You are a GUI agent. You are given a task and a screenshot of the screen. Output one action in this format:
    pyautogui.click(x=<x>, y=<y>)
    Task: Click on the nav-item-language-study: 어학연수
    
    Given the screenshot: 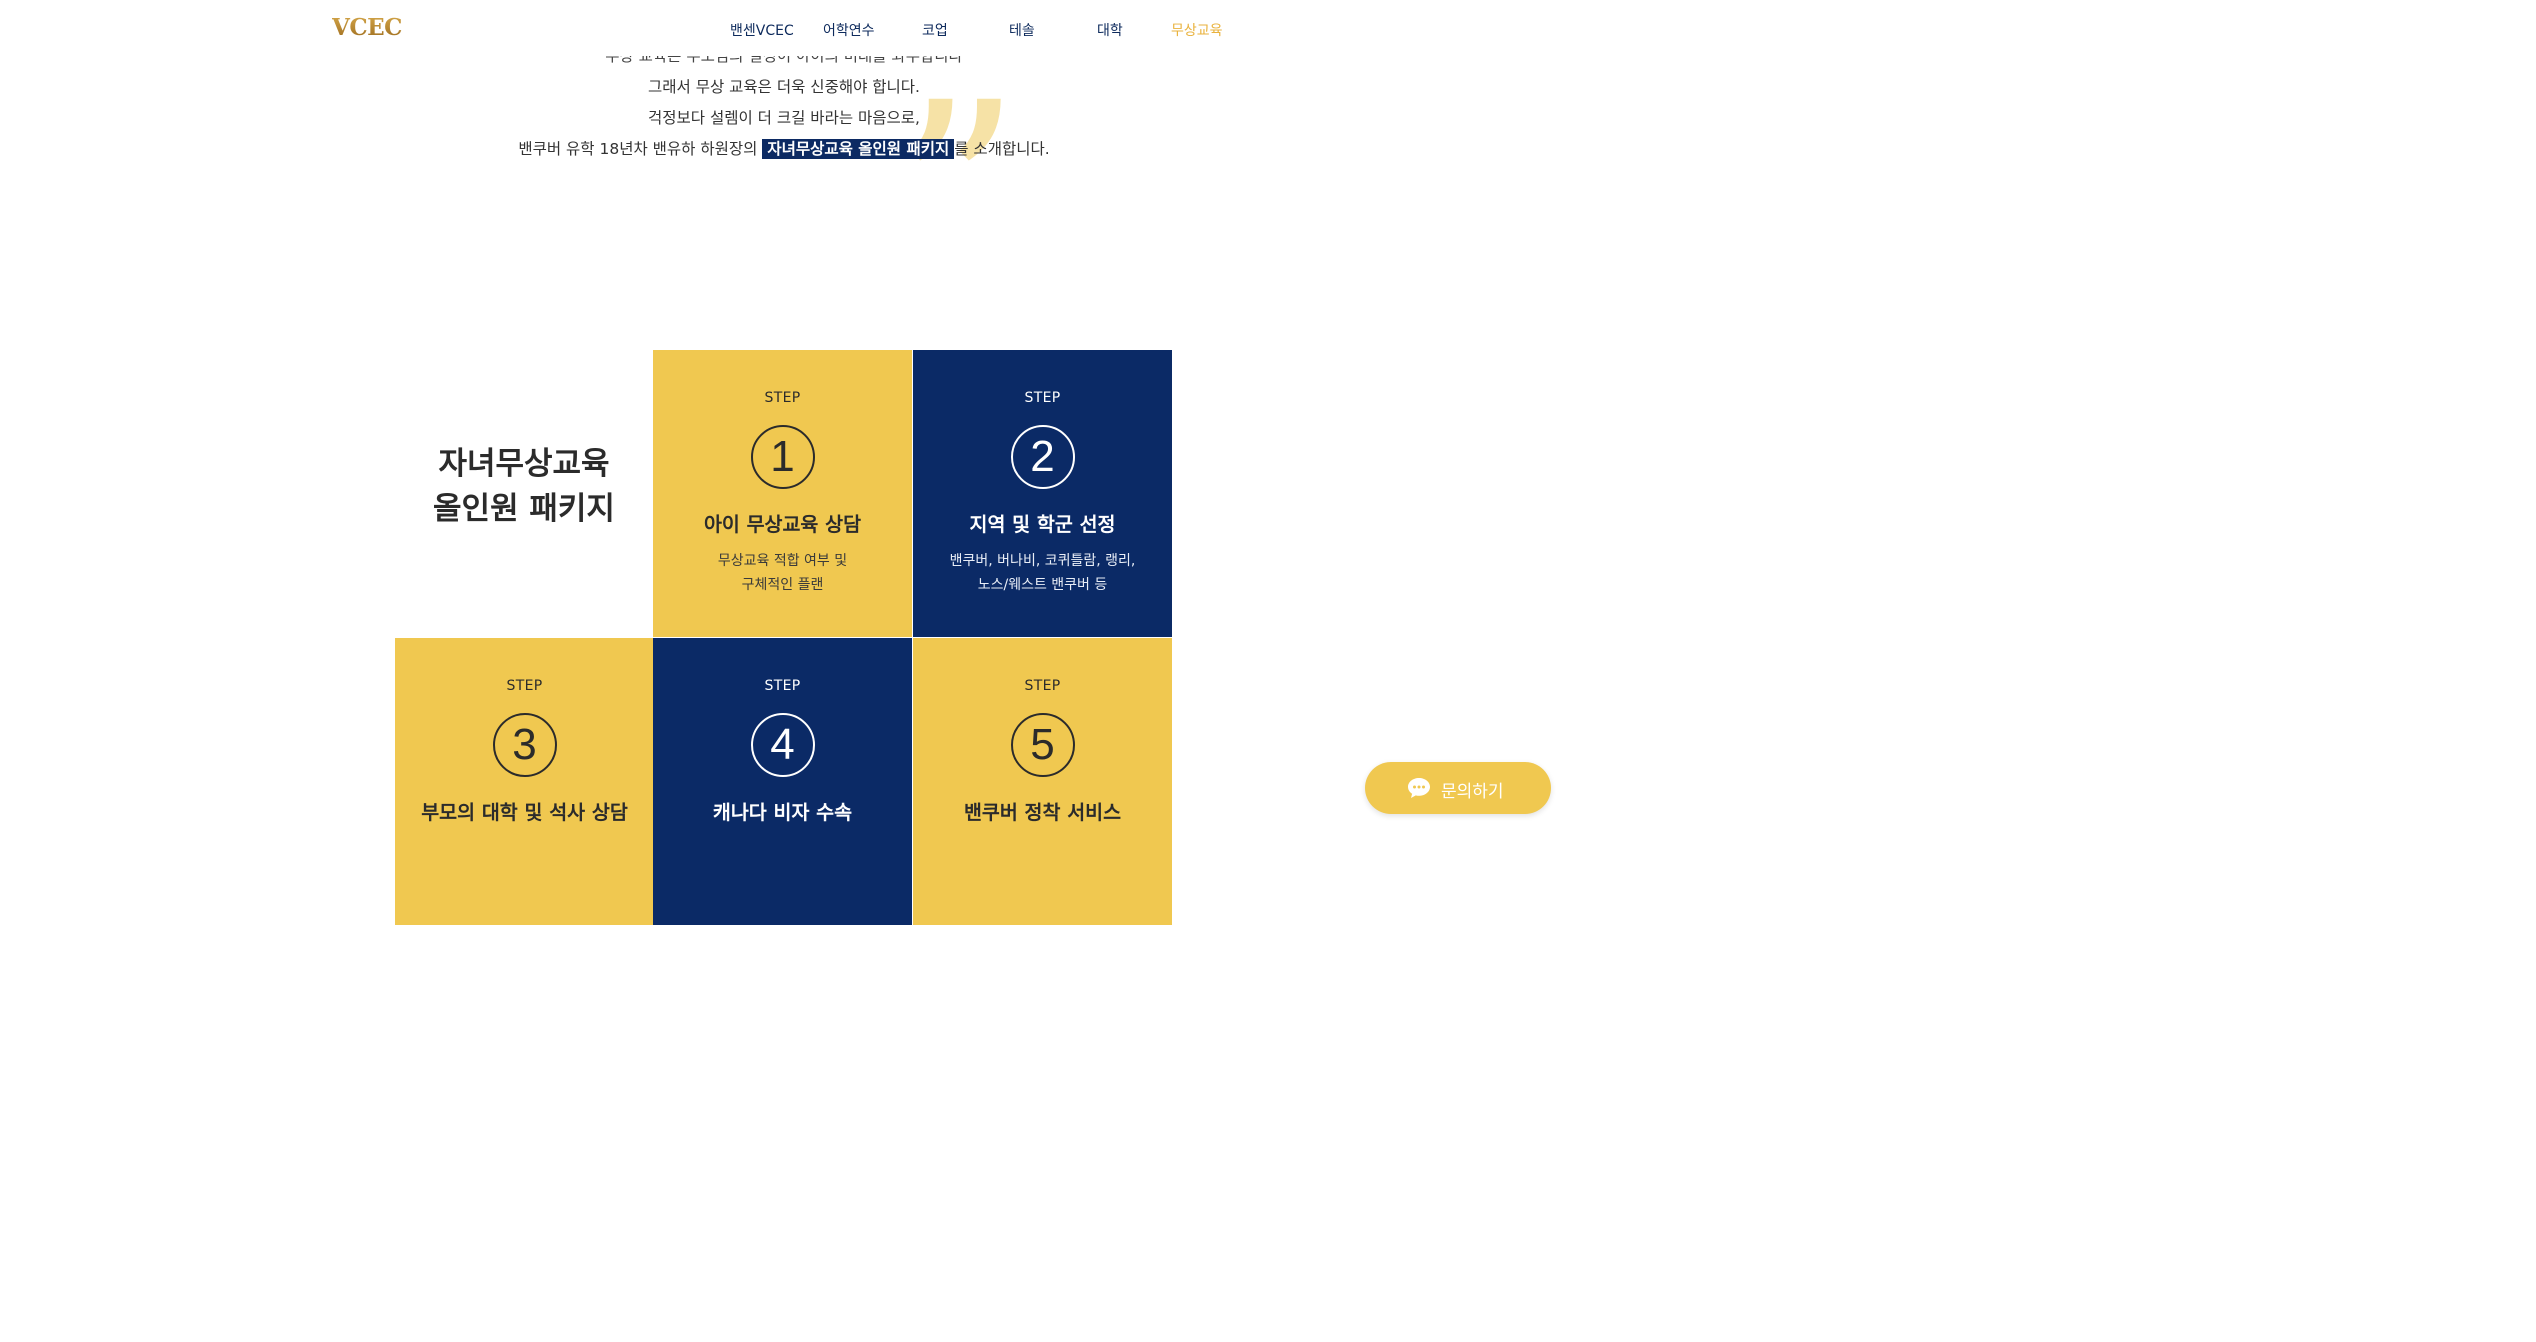 What is the action you would take?
    pyautogui.click(x=849, y=30)
    